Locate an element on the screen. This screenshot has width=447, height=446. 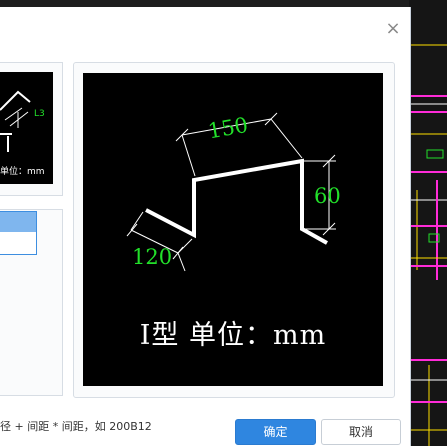
left-thumbnail-dim-label: L3 is located at coordinates (39, 114).